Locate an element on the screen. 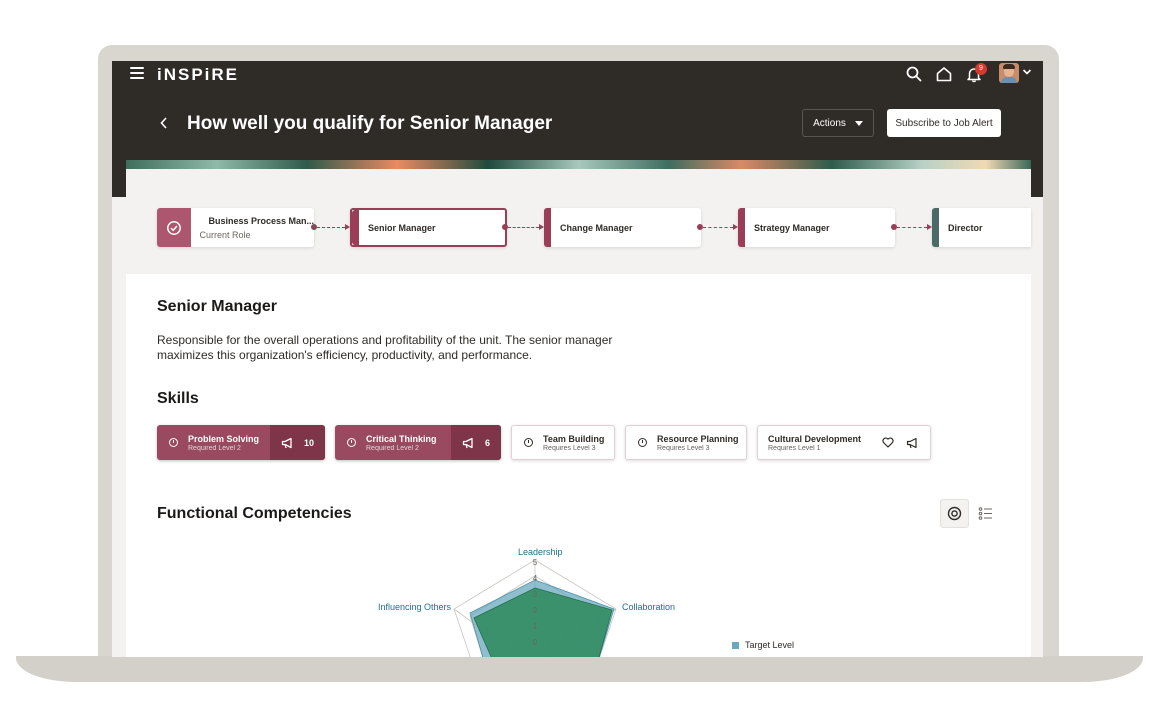  radar-axis-label-influencing-others: Influencing Others is located at coordinates (415, 607).